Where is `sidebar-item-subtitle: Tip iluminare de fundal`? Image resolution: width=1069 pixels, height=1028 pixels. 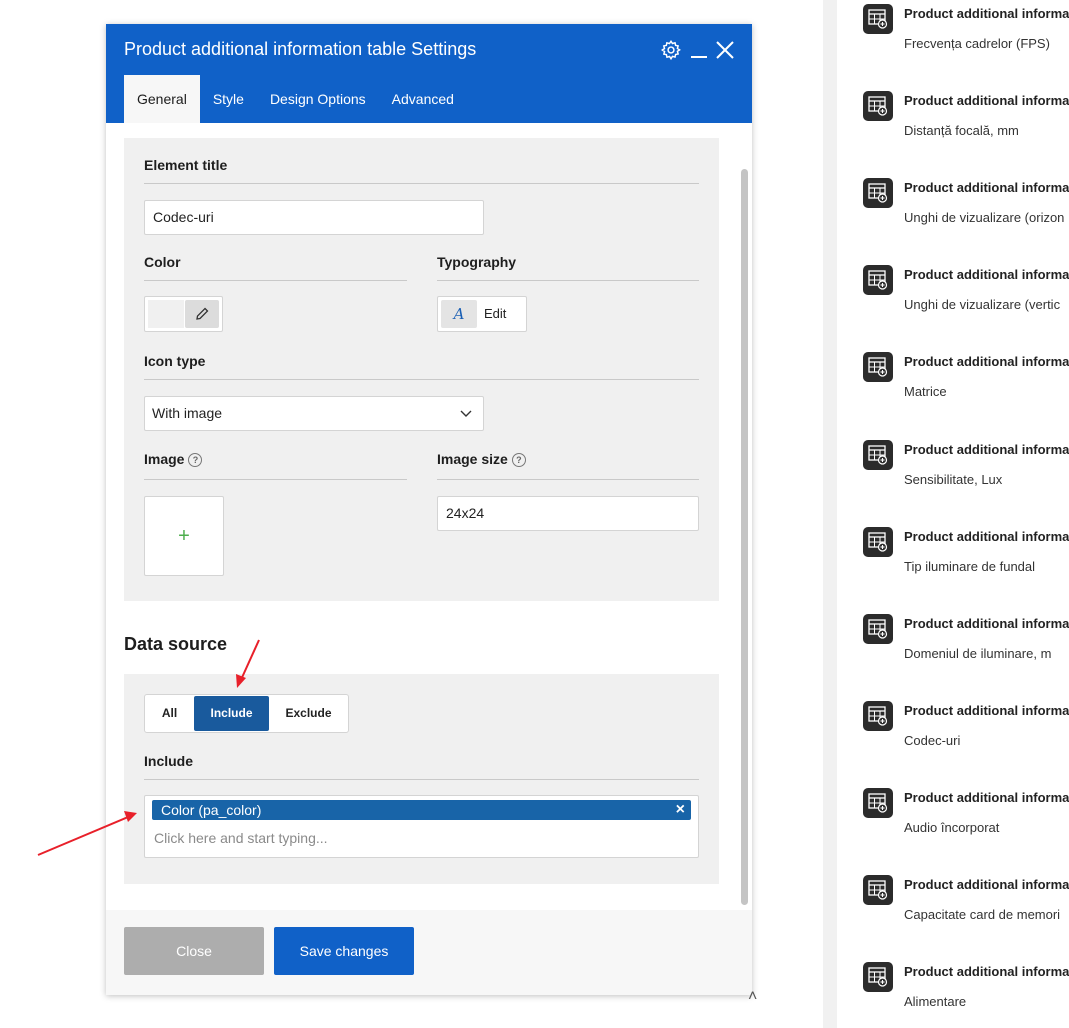
sidebar-item-subtitle: Tip iluminare de fundal is located at coordinates (970, 566).